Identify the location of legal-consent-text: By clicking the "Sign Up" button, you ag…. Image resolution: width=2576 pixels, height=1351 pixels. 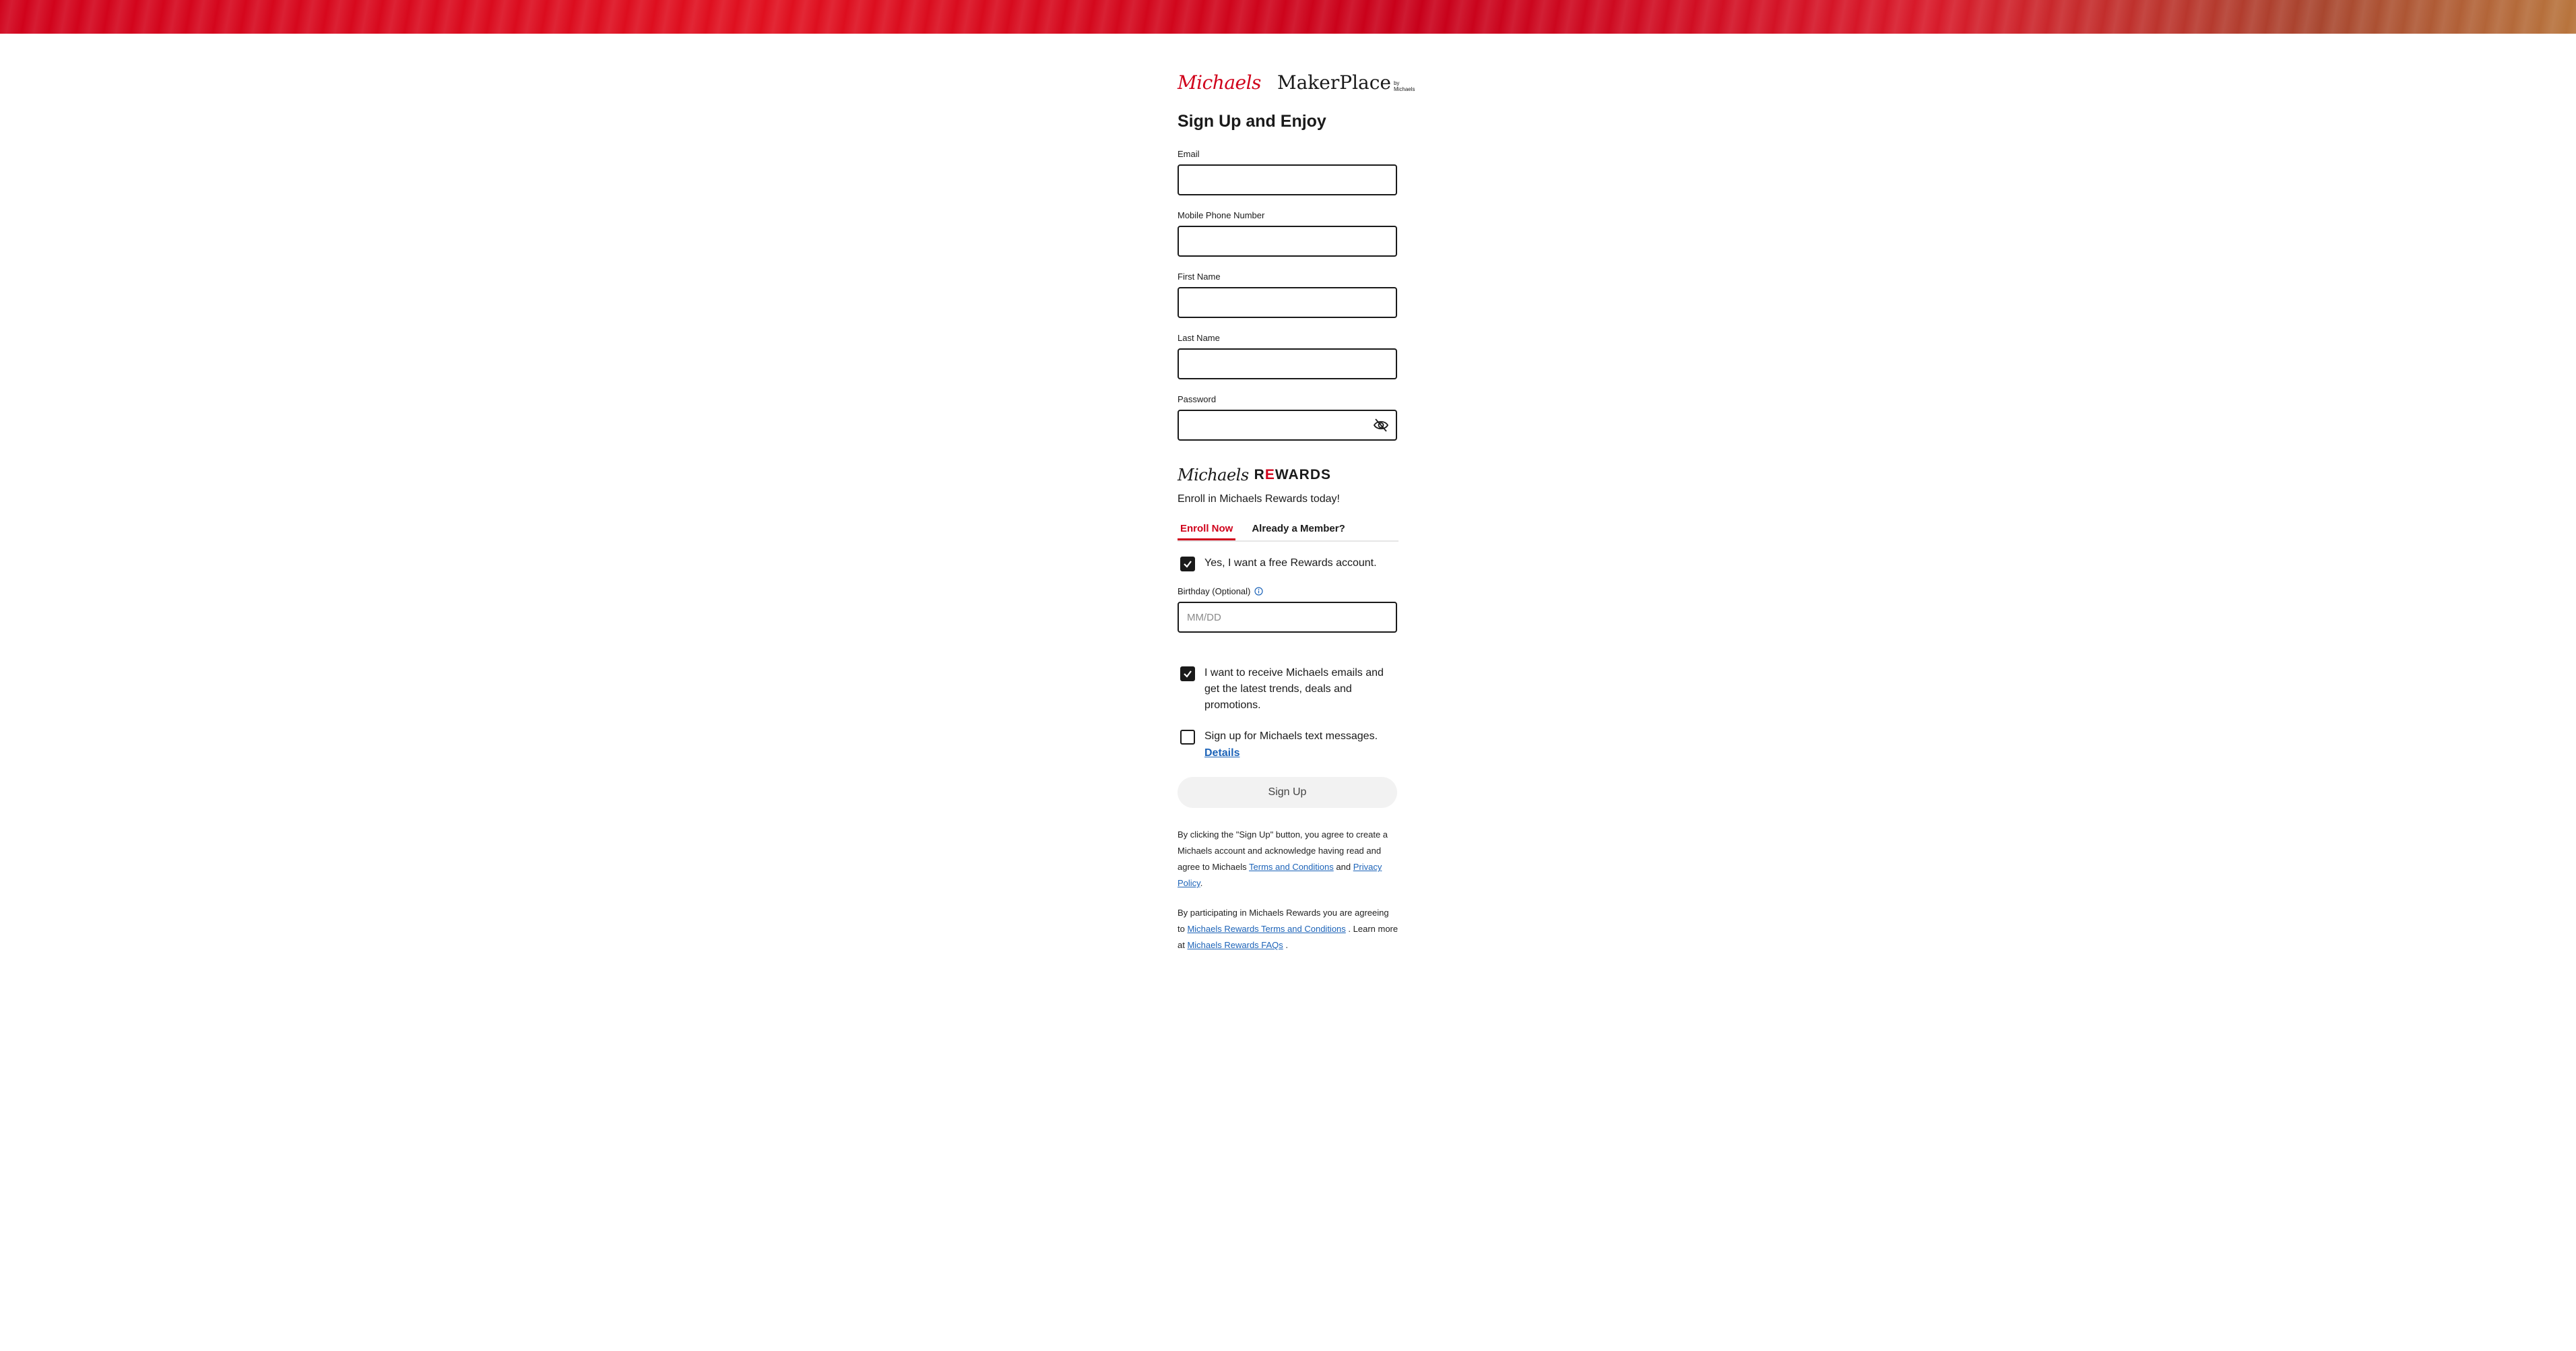
(1288, 859).